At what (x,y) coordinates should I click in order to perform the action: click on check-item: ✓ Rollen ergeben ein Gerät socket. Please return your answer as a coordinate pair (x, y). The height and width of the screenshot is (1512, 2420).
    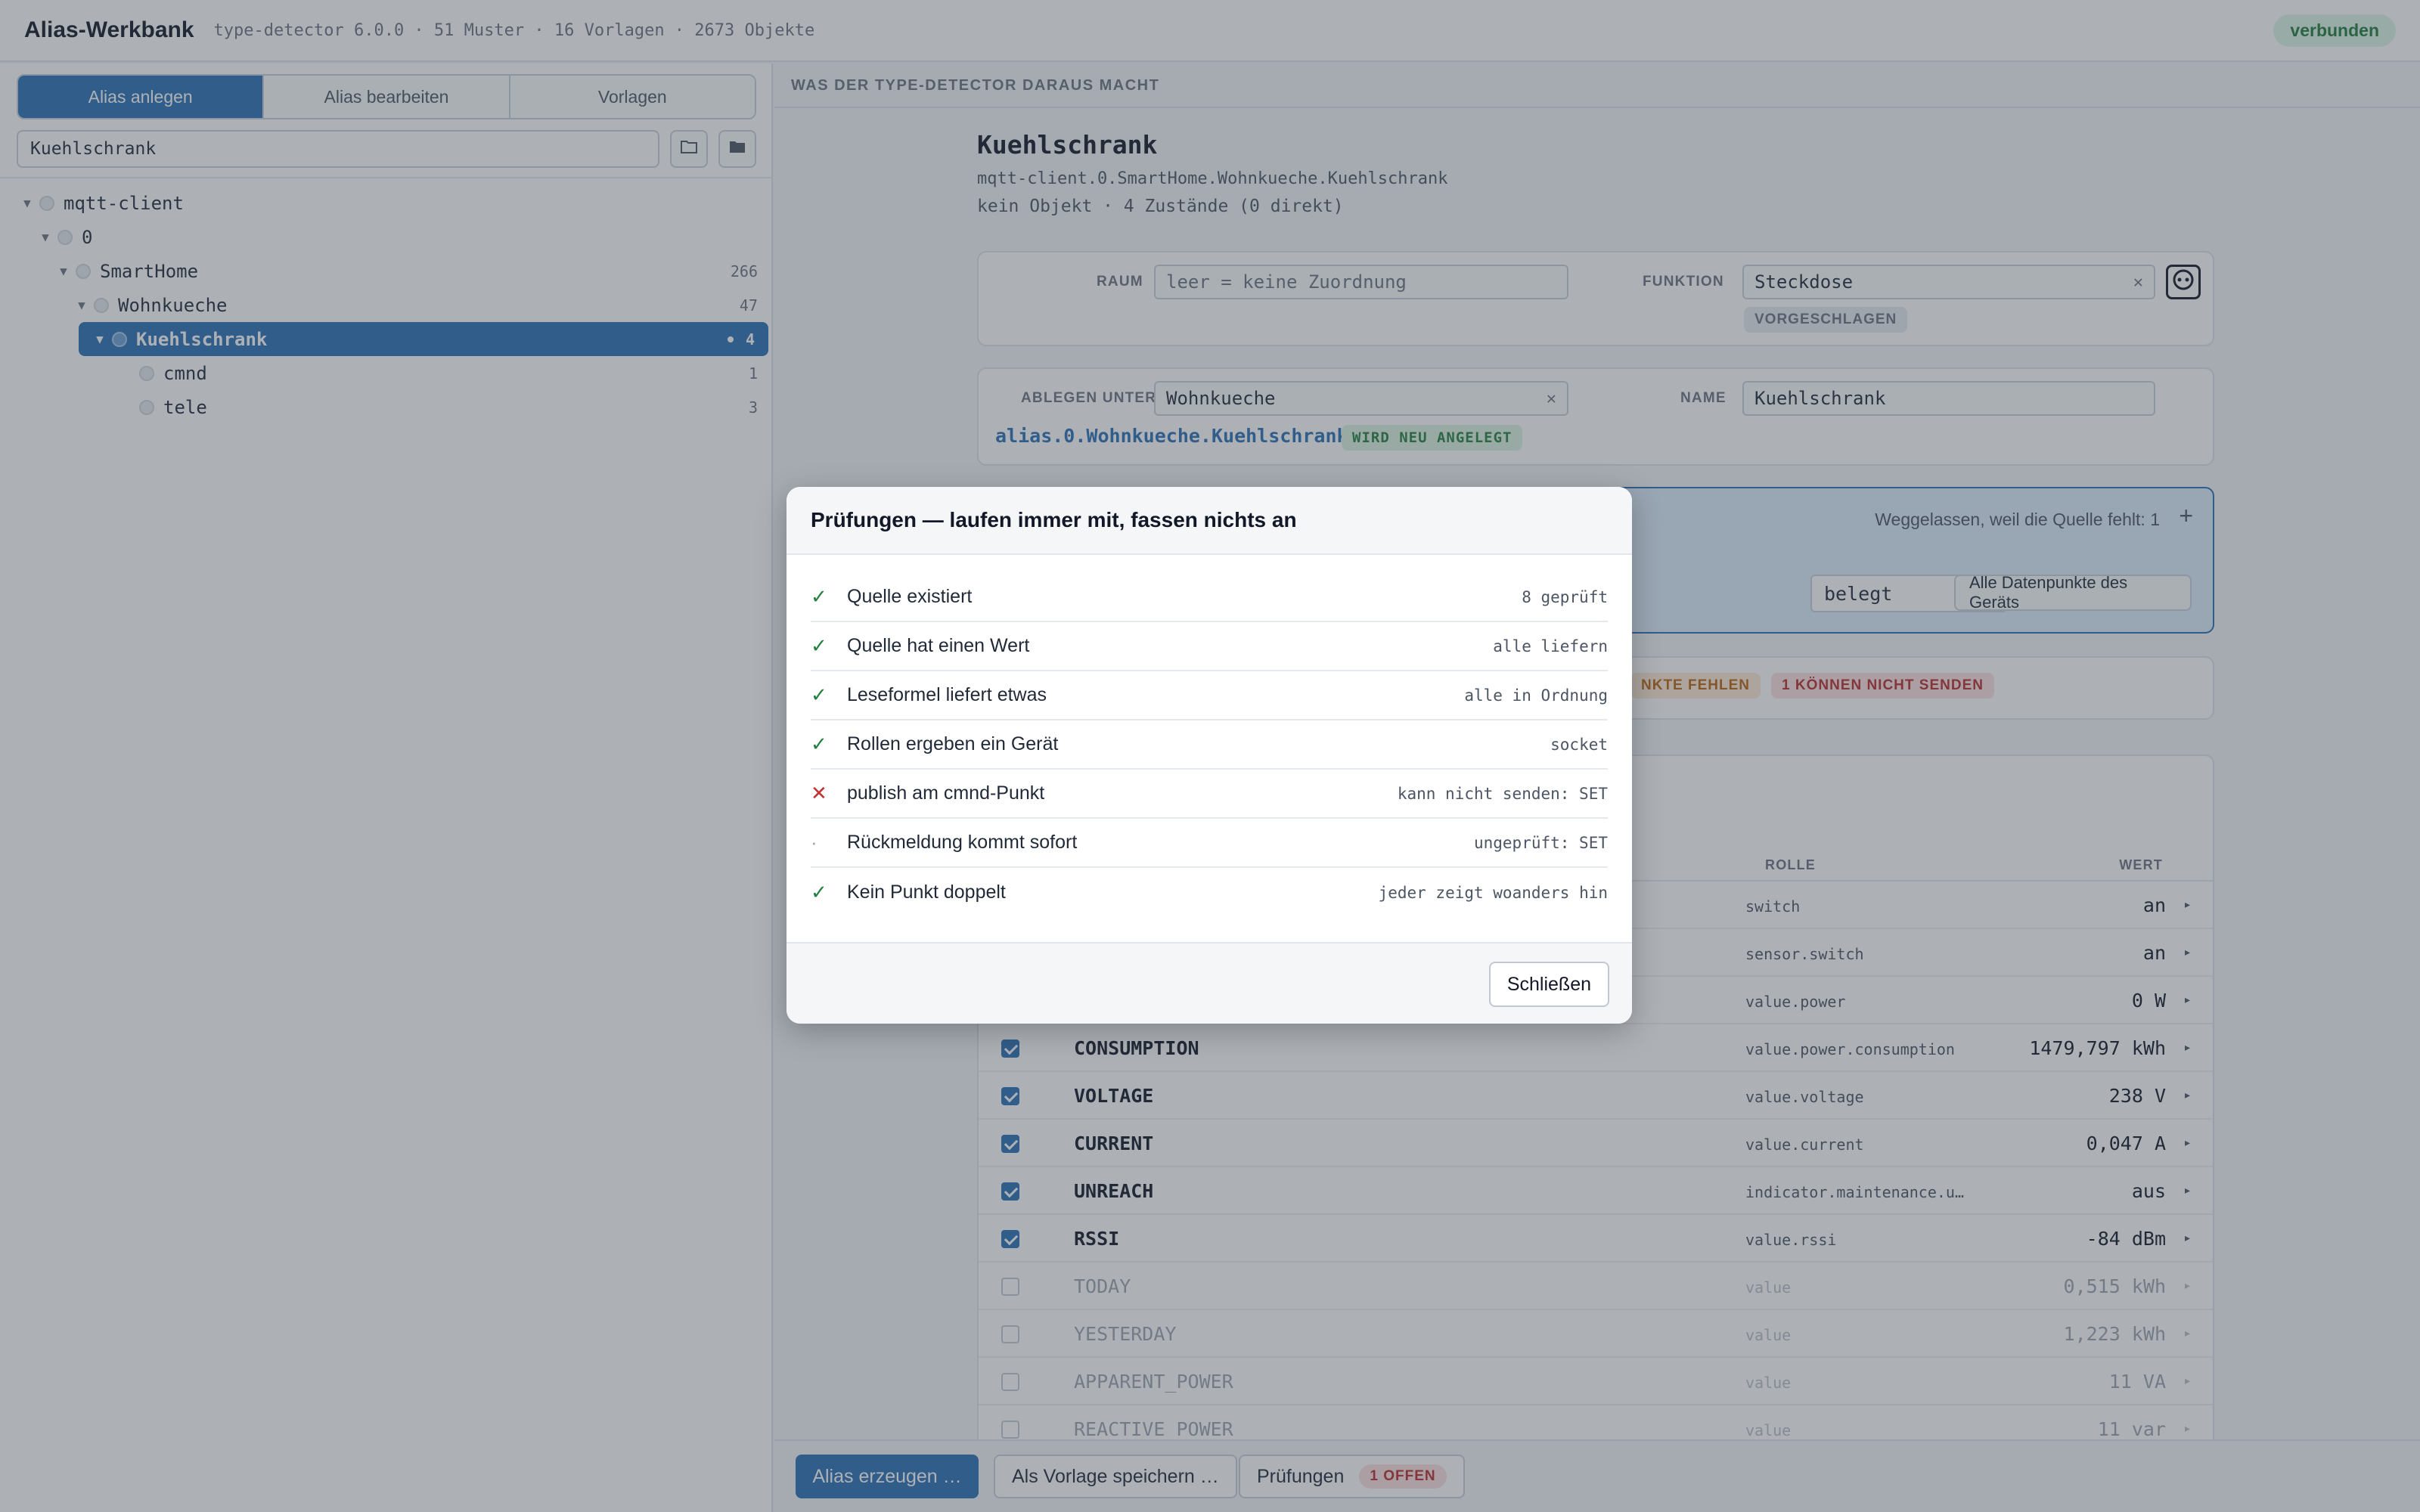
    Looking at the image, I should click on (1209, 745).